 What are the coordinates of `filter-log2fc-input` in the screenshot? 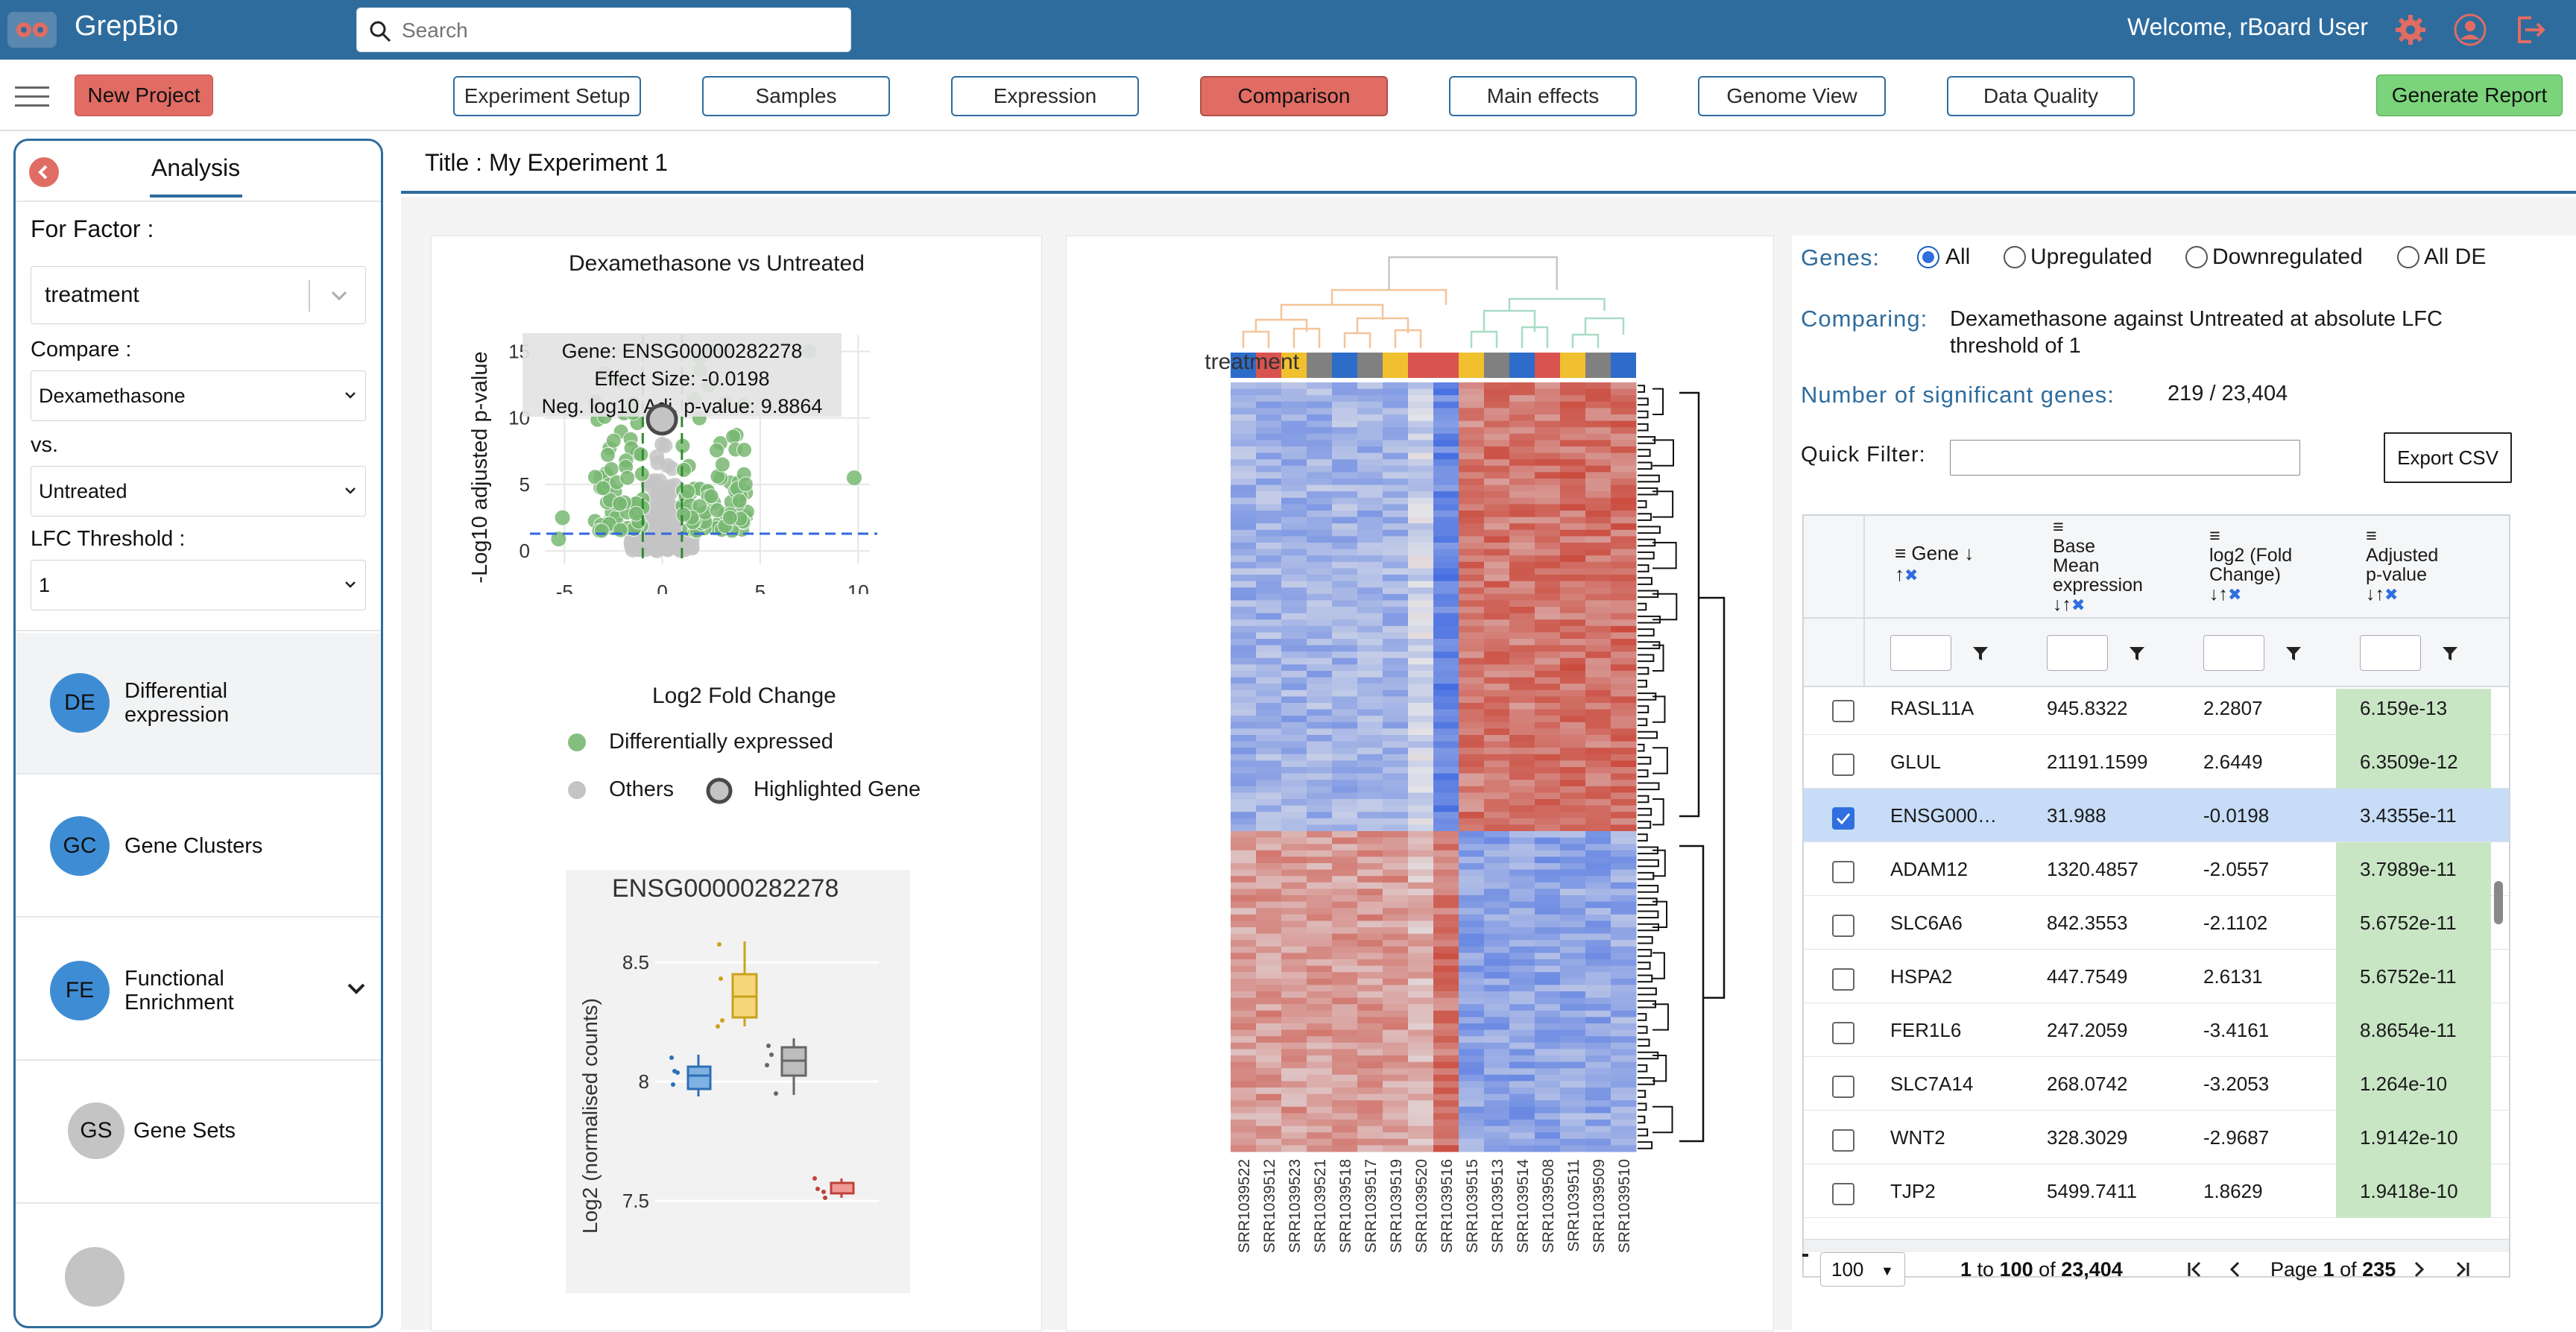 It's located at (2233, 653).